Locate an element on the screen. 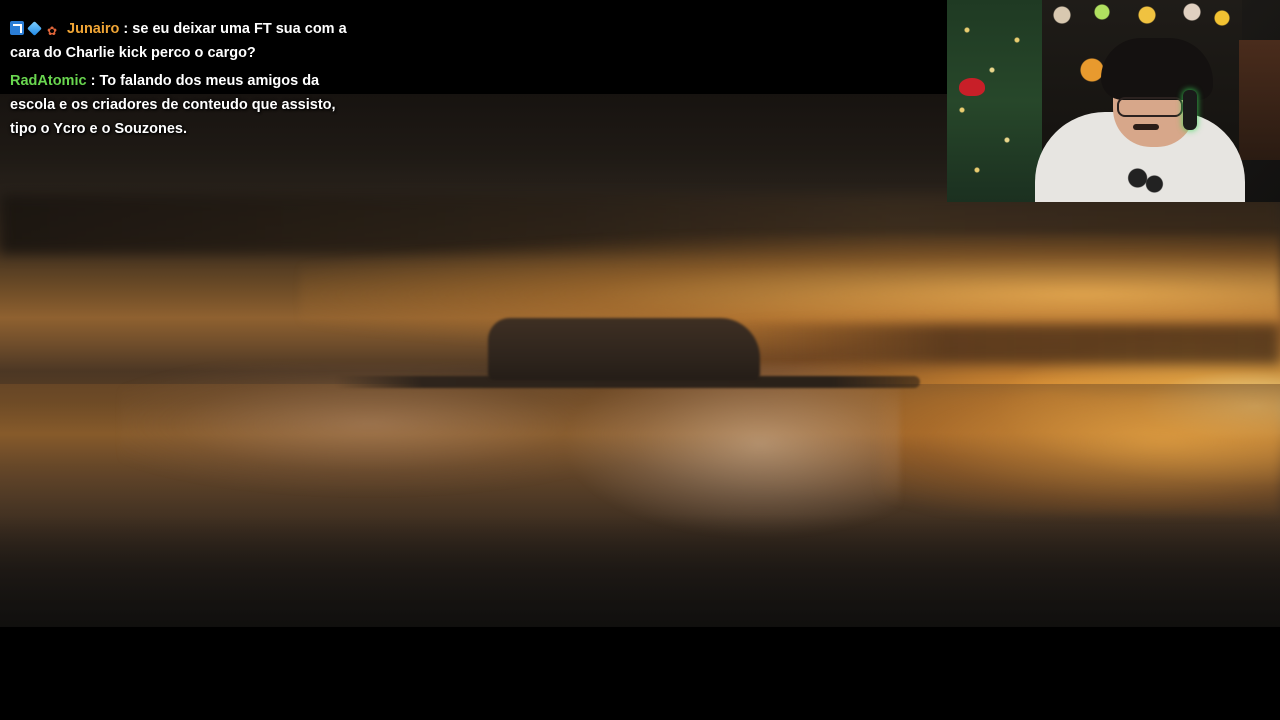  mustache is located at coordinates (1146, 127).